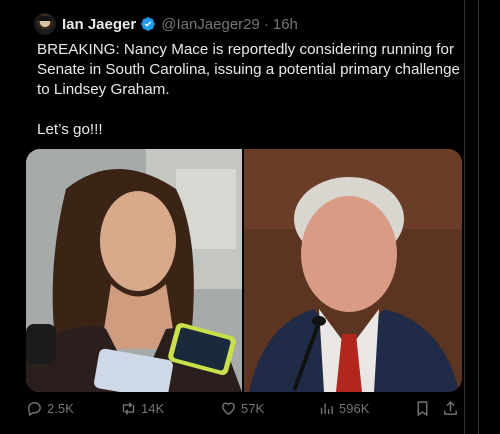 Image resolution: width=500 pixels, height=434 pixels. Describe the element at coordinates (253, 408) in the screenshot. I see `like-count: 57K` at that location.